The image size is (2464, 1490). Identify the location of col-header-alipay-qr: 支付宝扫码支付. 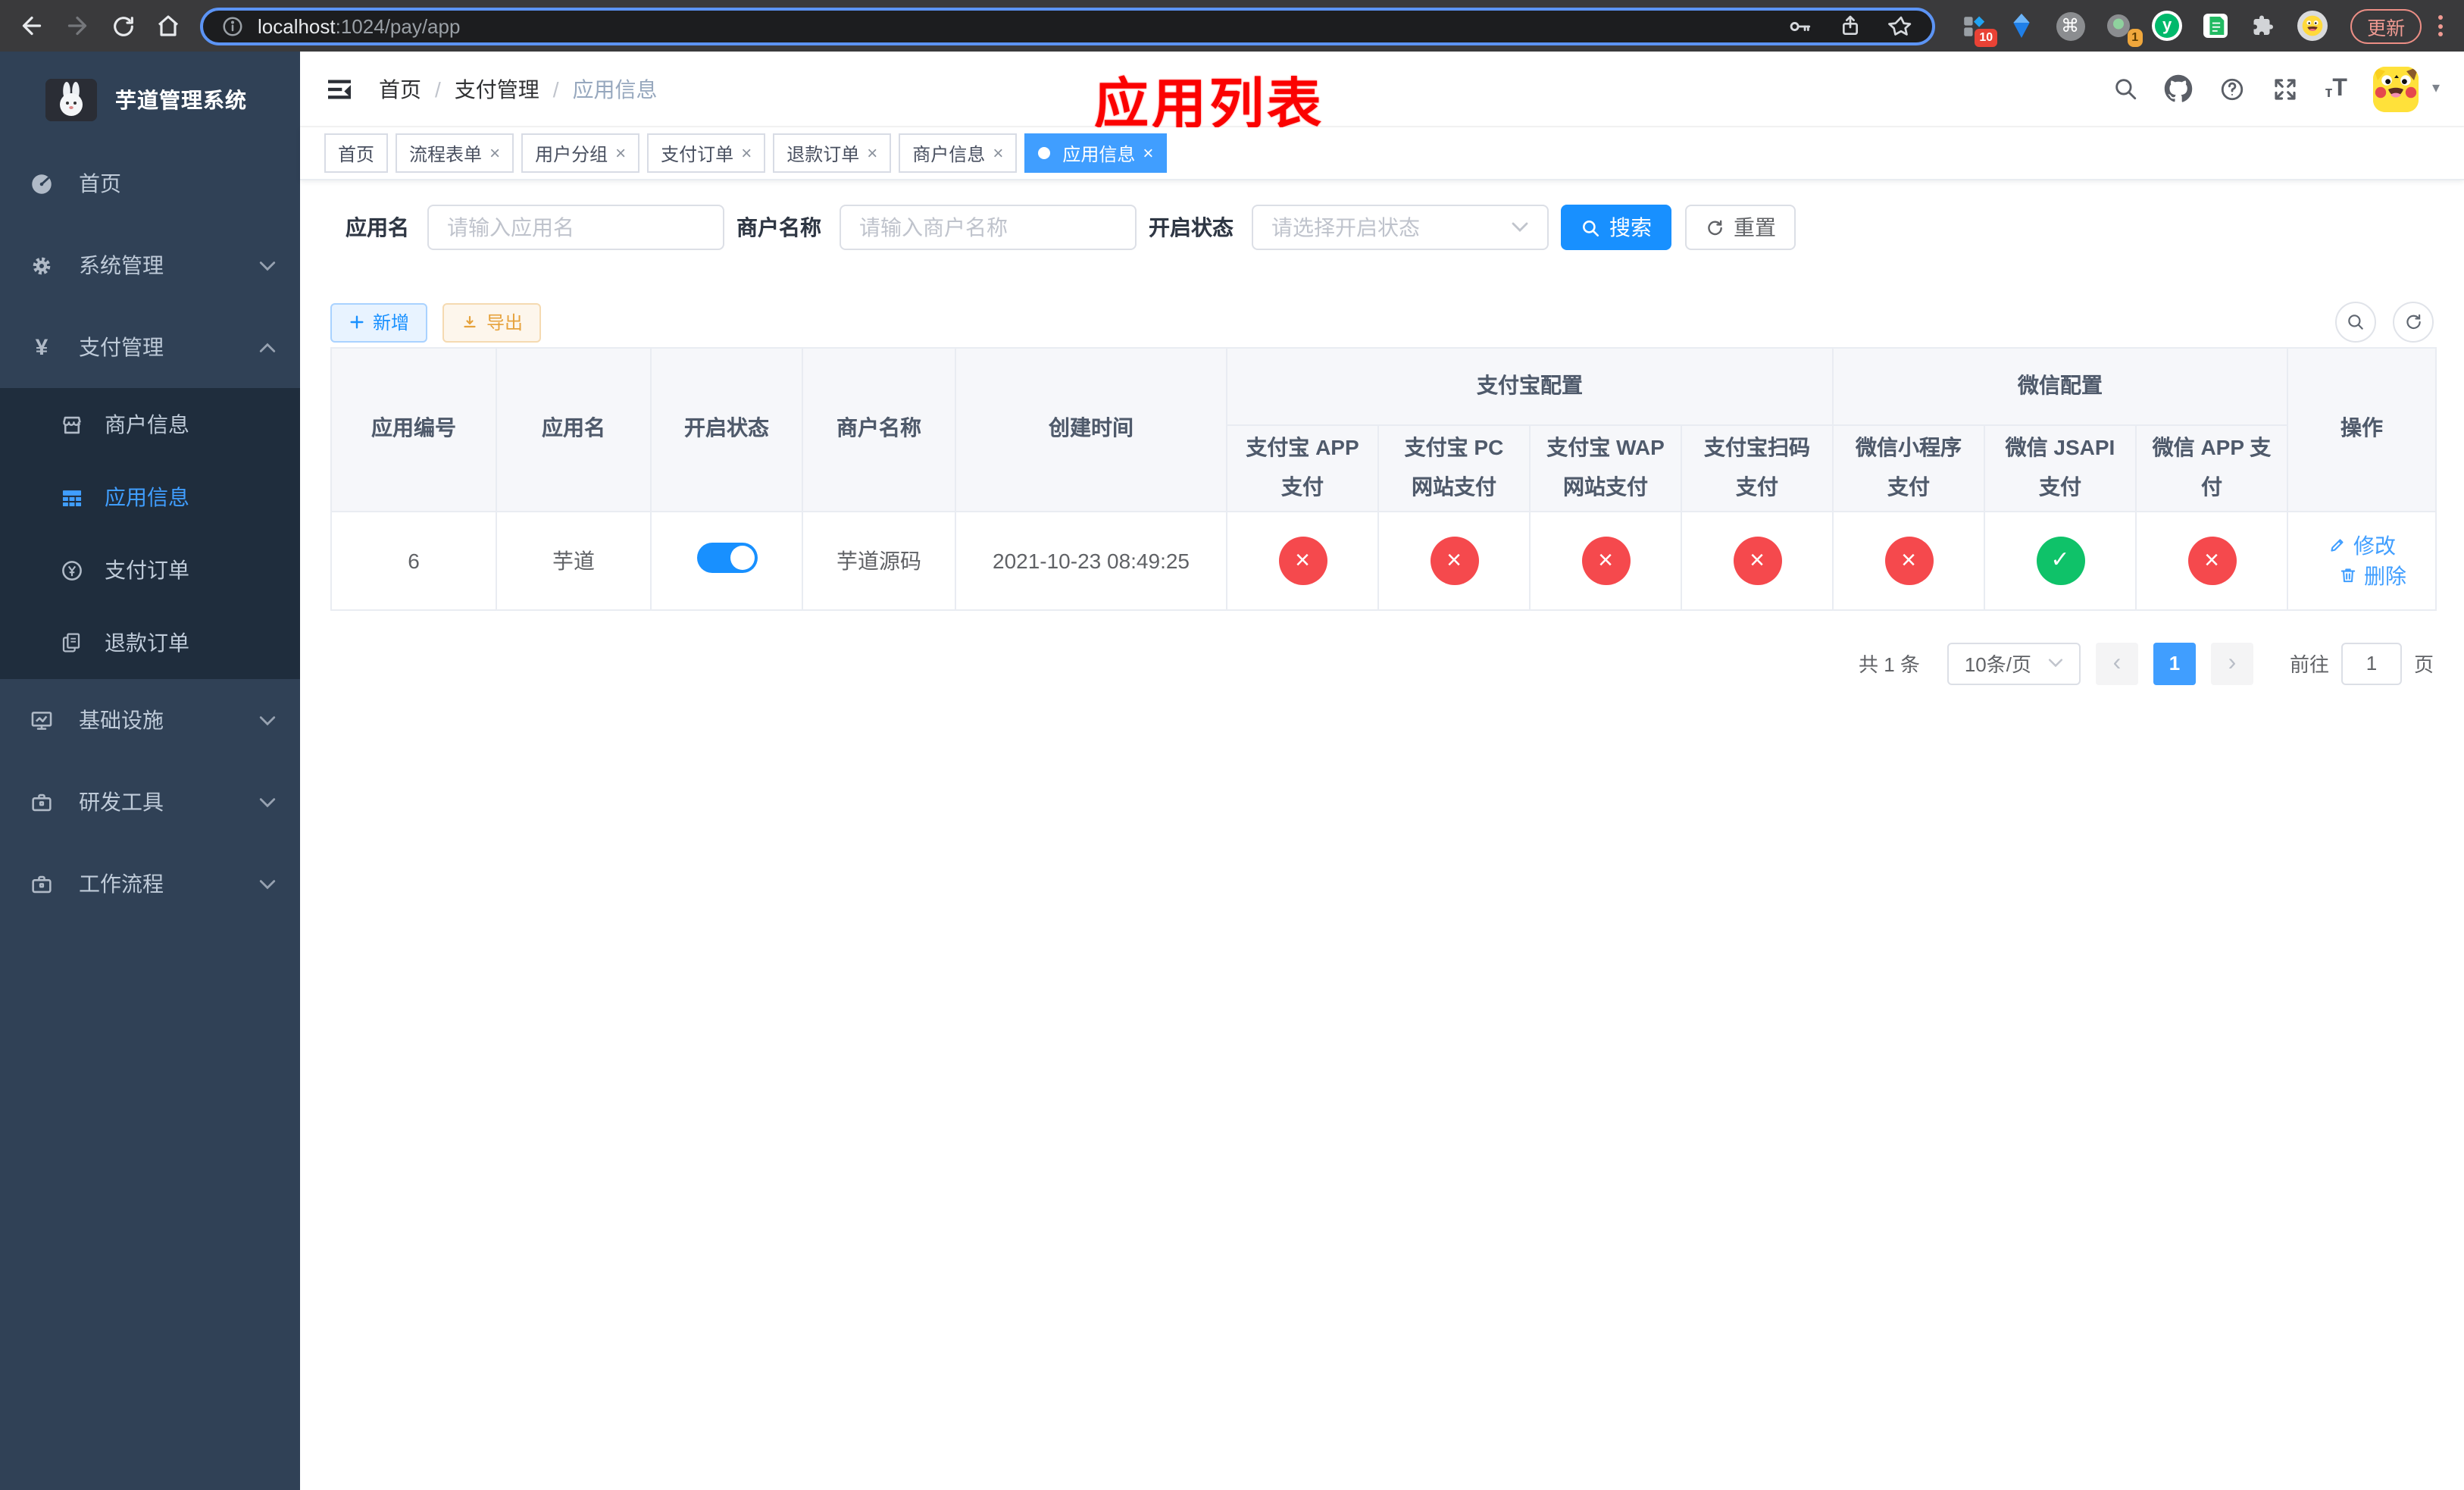
(1757, 468).